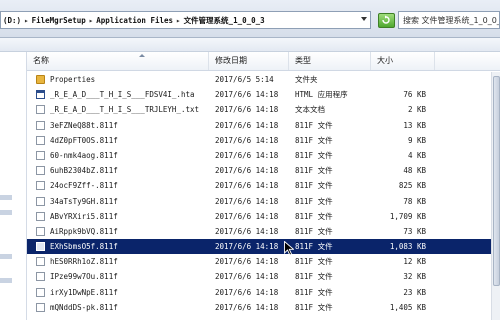 This screenshot has height=320, width=500. I want to click on column-header-type: 类型, so click(330, 61).